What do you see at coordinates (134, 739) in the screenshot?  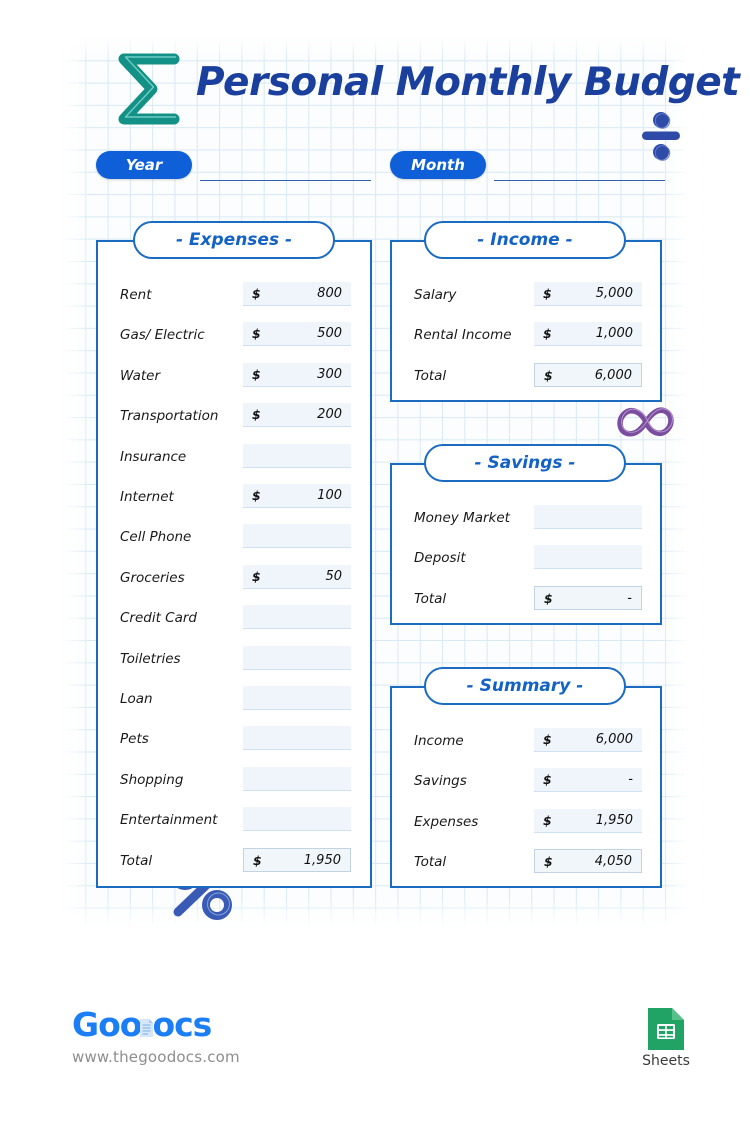 I see `row-label: Pets` at bounding box center [134, 739].